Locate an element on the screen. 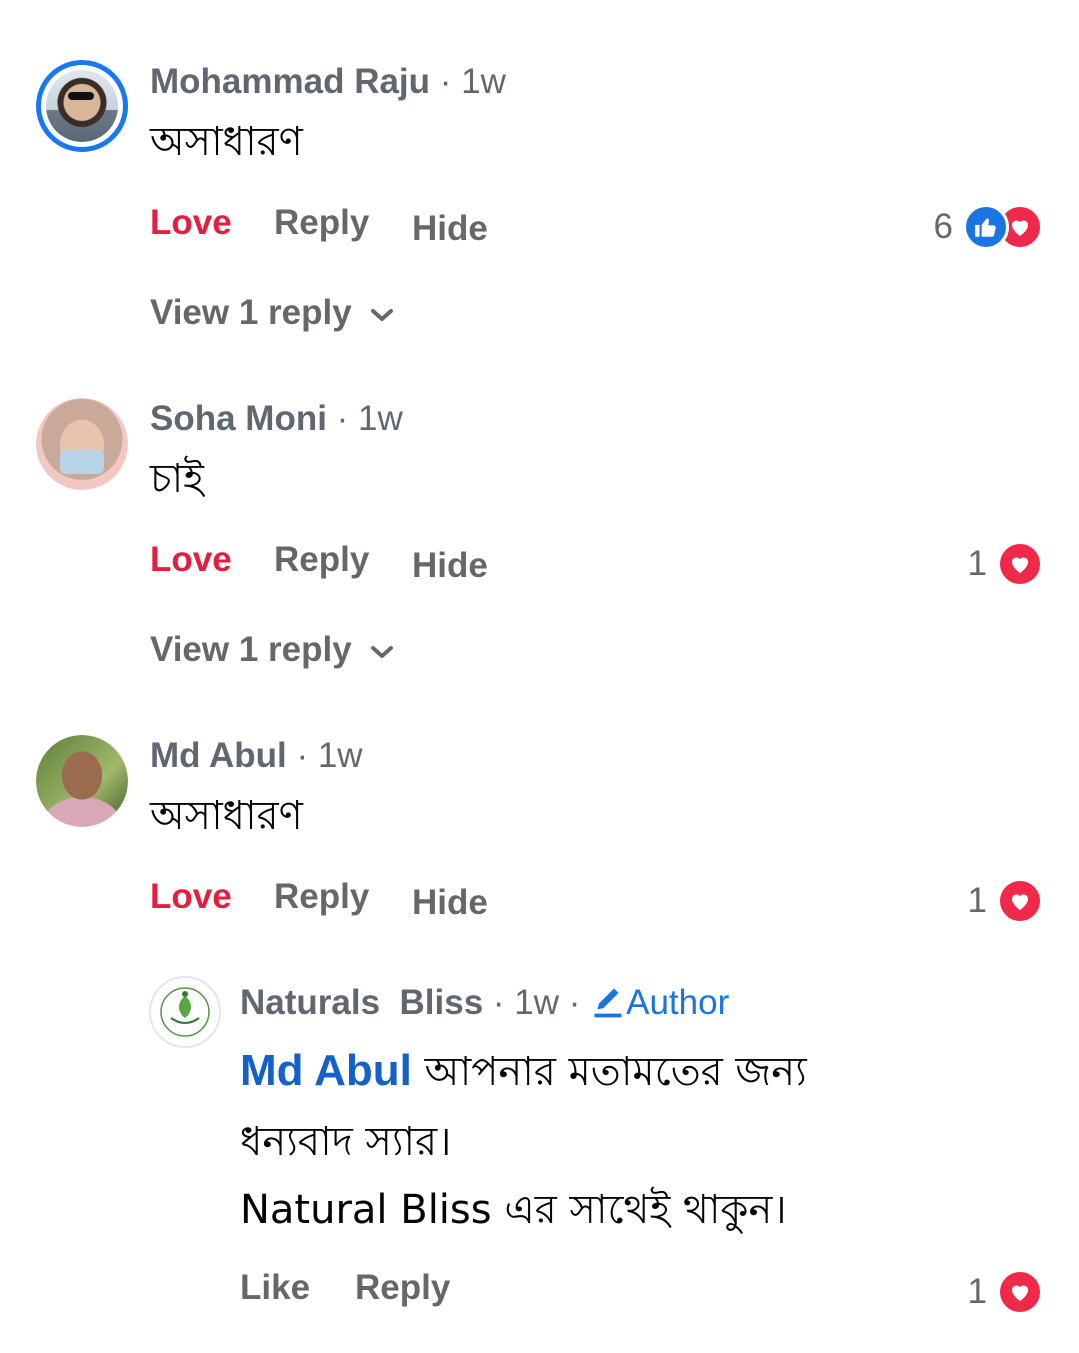  comment-text: চাই is located at coordinates (177, 479).